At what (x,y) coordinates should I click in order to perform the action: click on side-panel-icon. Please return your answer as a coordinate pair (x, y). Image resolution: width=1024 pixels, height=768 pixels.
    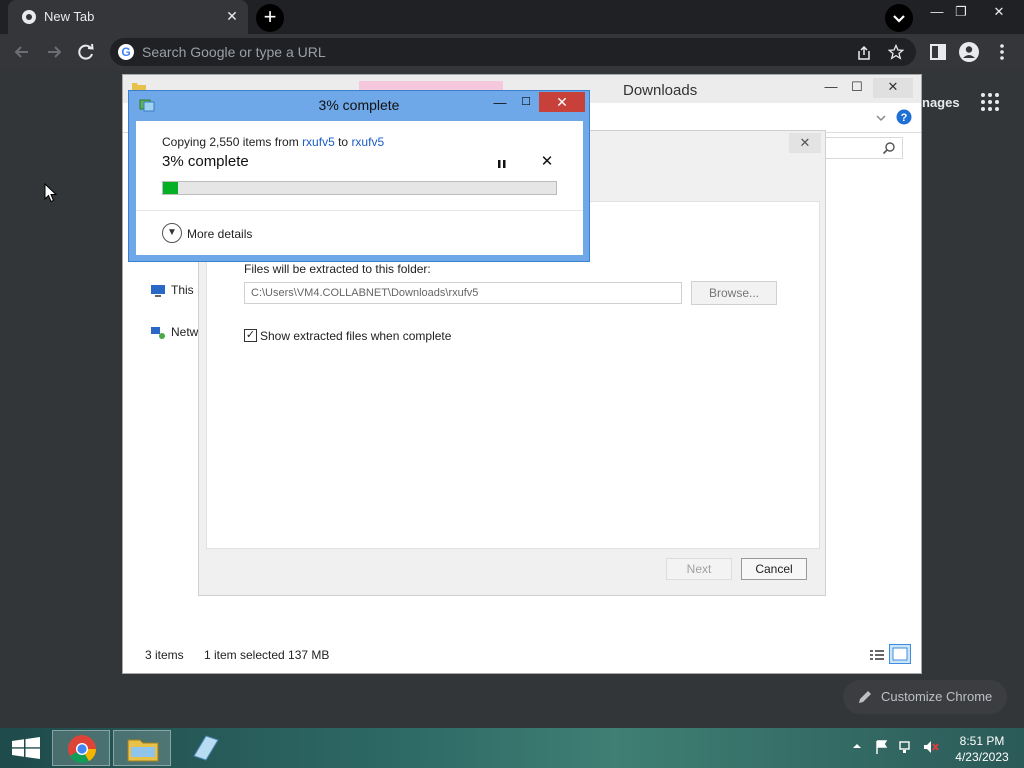
    Looking at the image, I should click on (938, 52).